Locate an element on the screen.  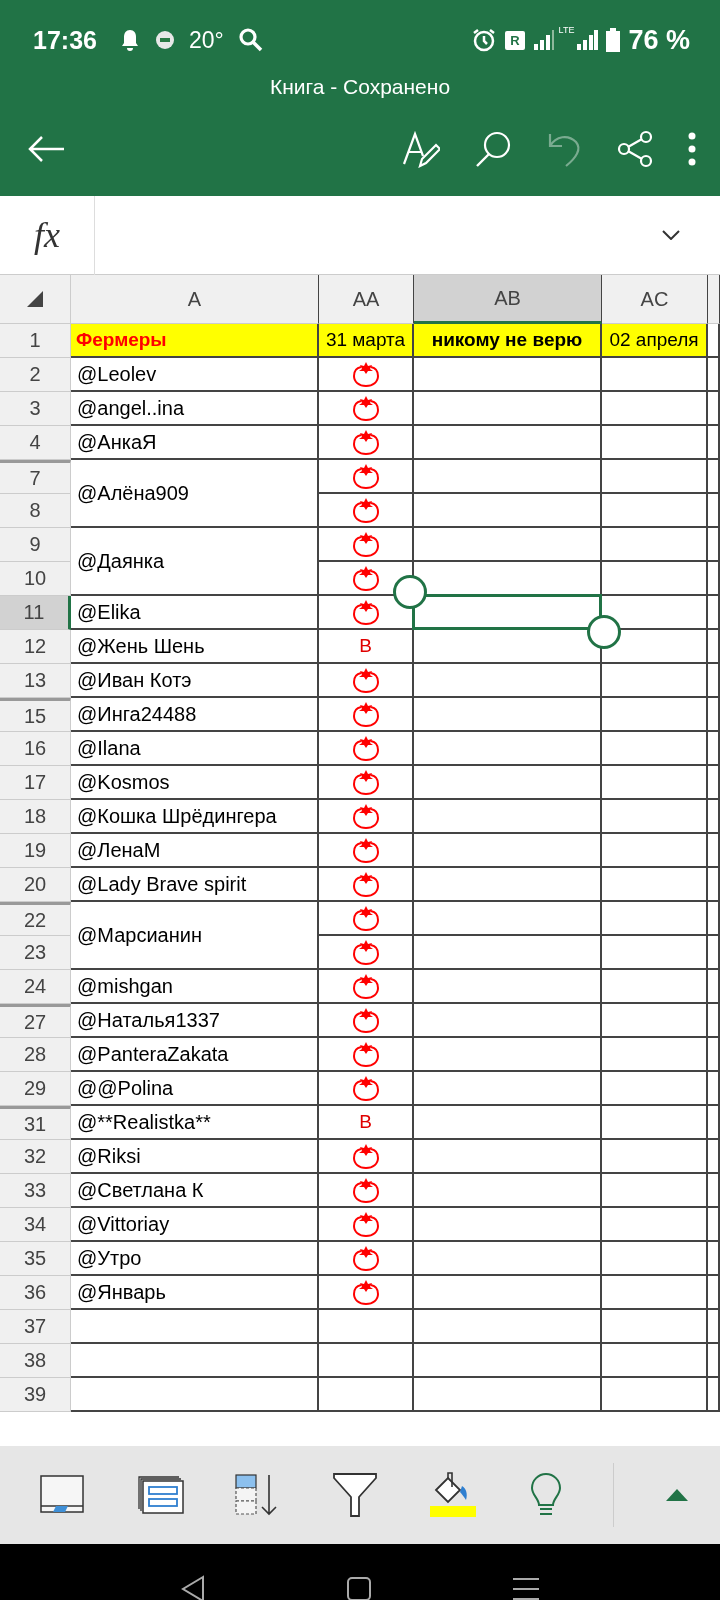
status-time: 17:36 is located at coordinates (65, 40).